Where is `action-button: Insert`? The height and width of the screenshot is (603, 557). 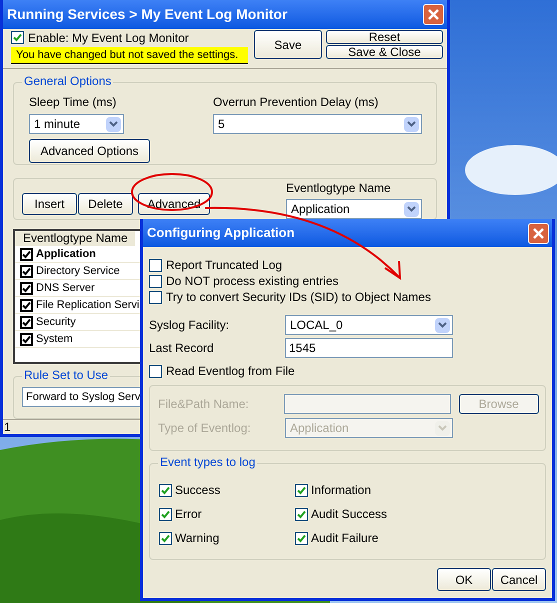 action-button: Insert is located at coordinates (49, 204).